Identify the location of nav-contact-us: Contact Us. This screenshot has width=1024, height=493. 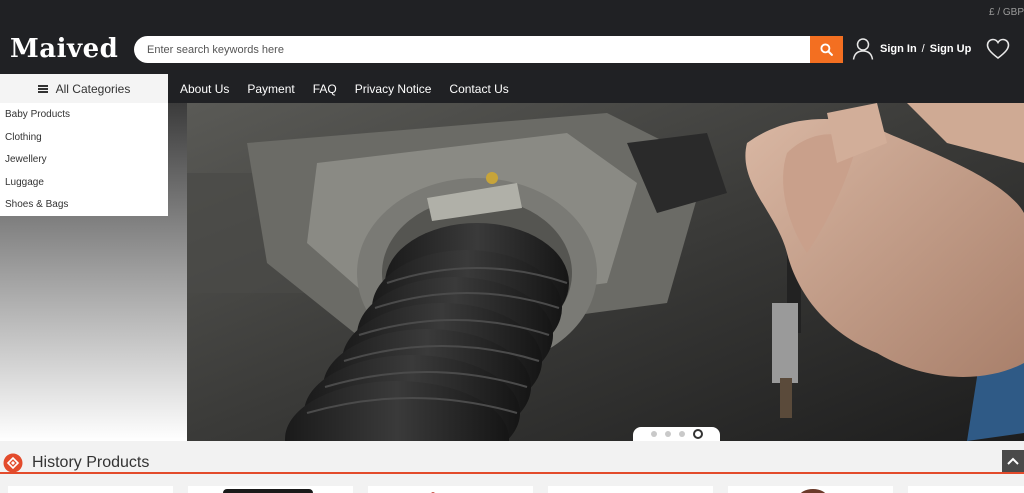
(478, 89).